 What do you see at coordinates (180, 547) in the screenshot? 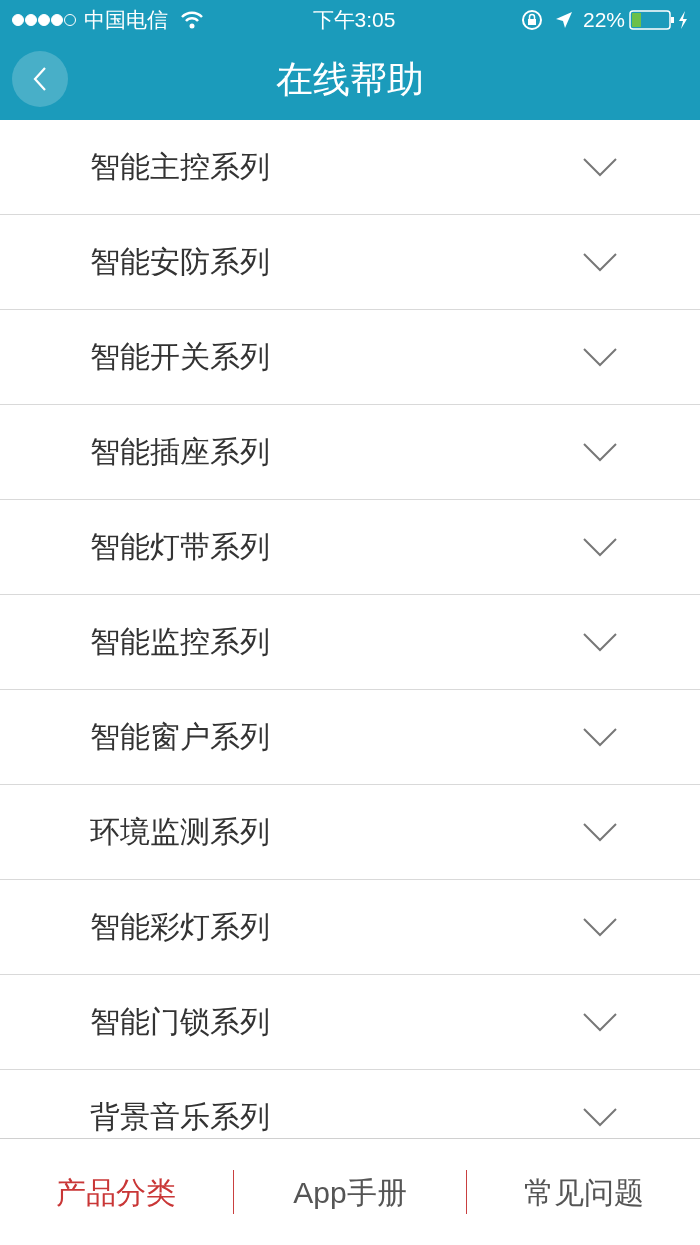
I see `category-label: 智能灯带系列` at bounding box center [180, 547].